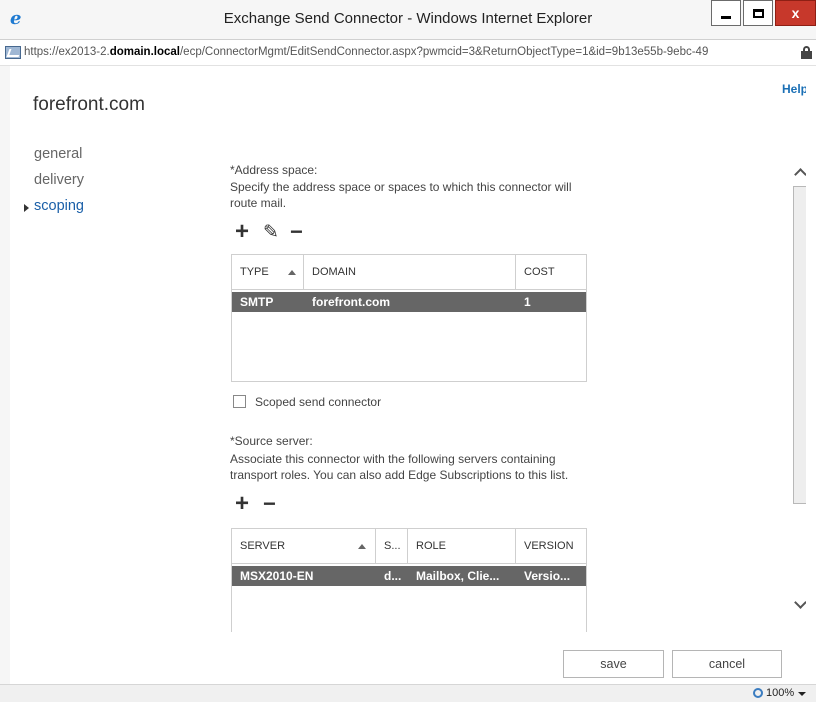 The image size is (816, 702). I want to click on minimize-button, so click(726, 13).